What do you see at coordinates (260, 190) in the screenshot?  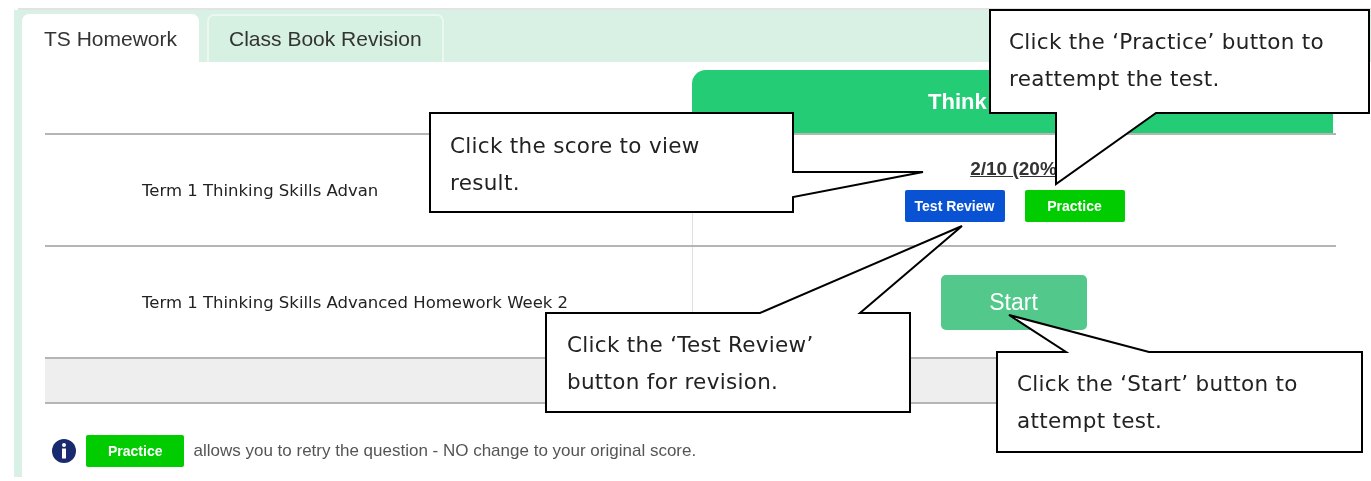 I see `homework-title: Term 1 Thinking Skills Advan` at bounding box center [260, 190].